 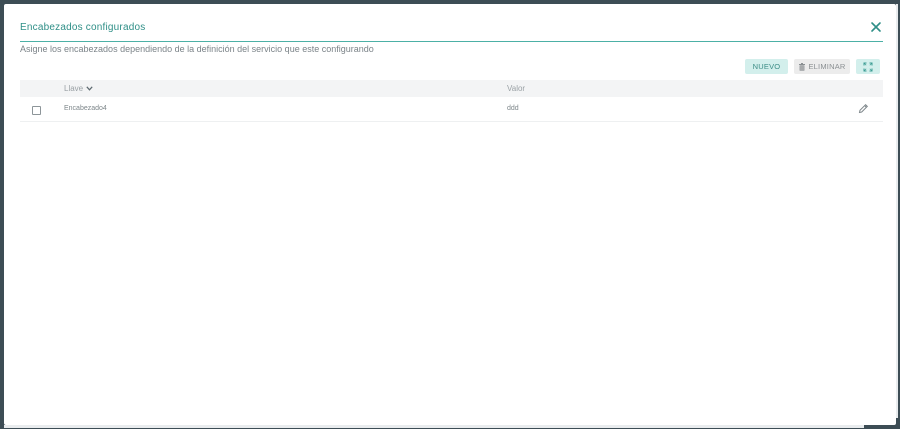 I want to click on expand-button, so click(x=868, y=66).